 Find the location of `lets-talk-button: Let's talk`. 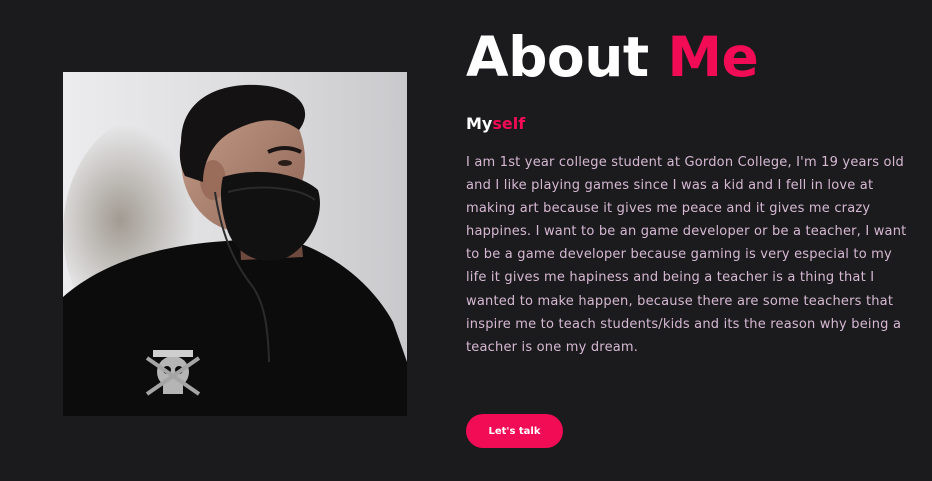

lets-talk-button: Let's talk is located at coordinates (514, 431).